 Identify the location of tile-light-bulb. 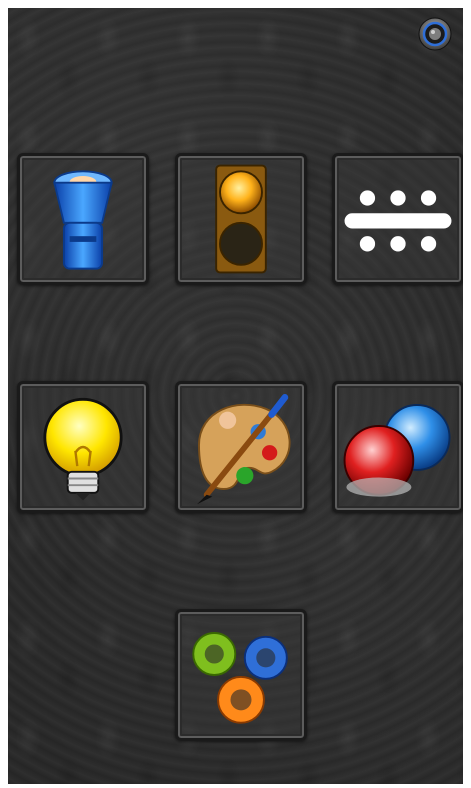
(83, 447).